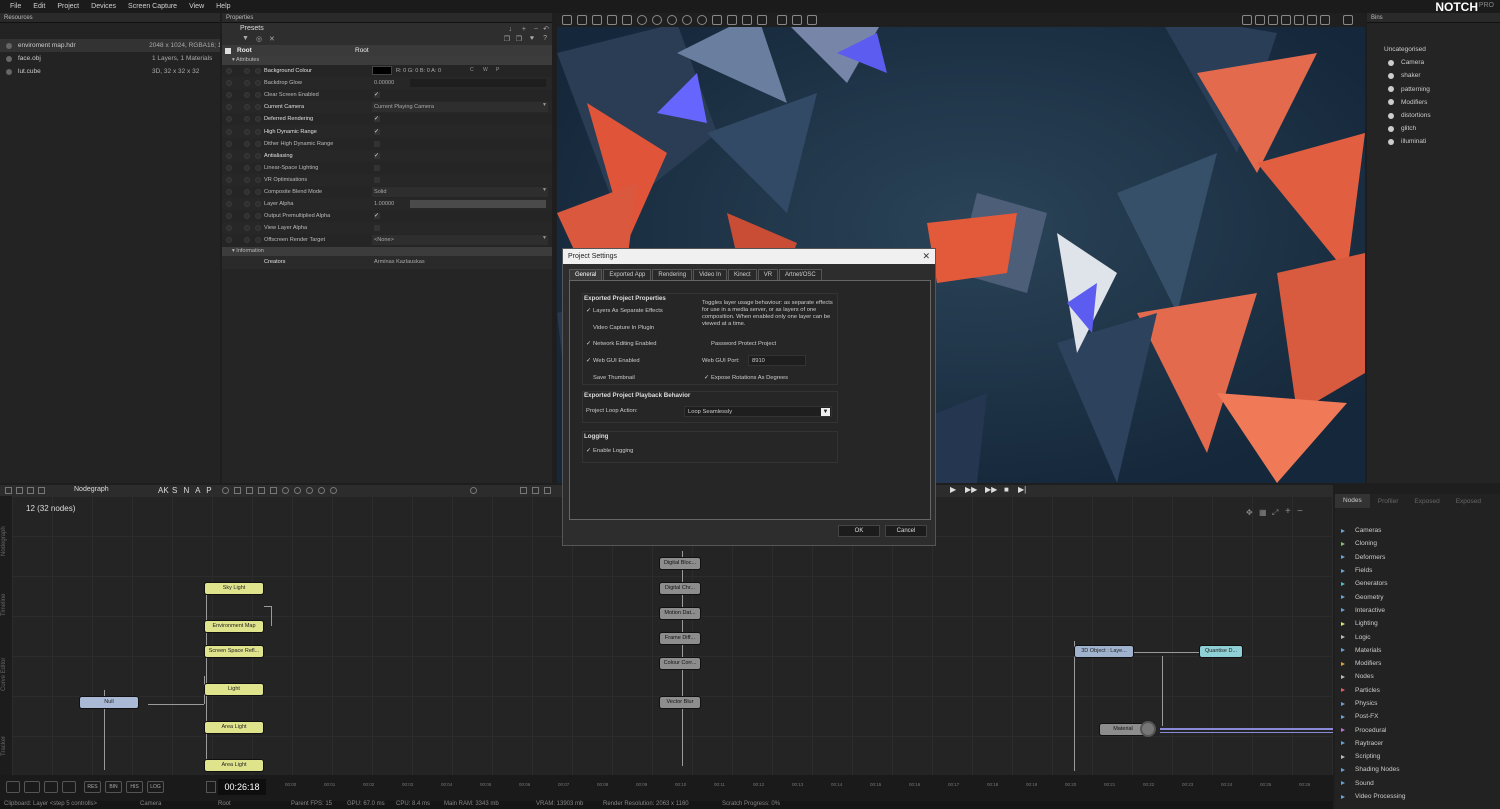 The height and width of the screenshot is (809, 1500). I want to click on property-value: 1.00000, so click(384, 204).